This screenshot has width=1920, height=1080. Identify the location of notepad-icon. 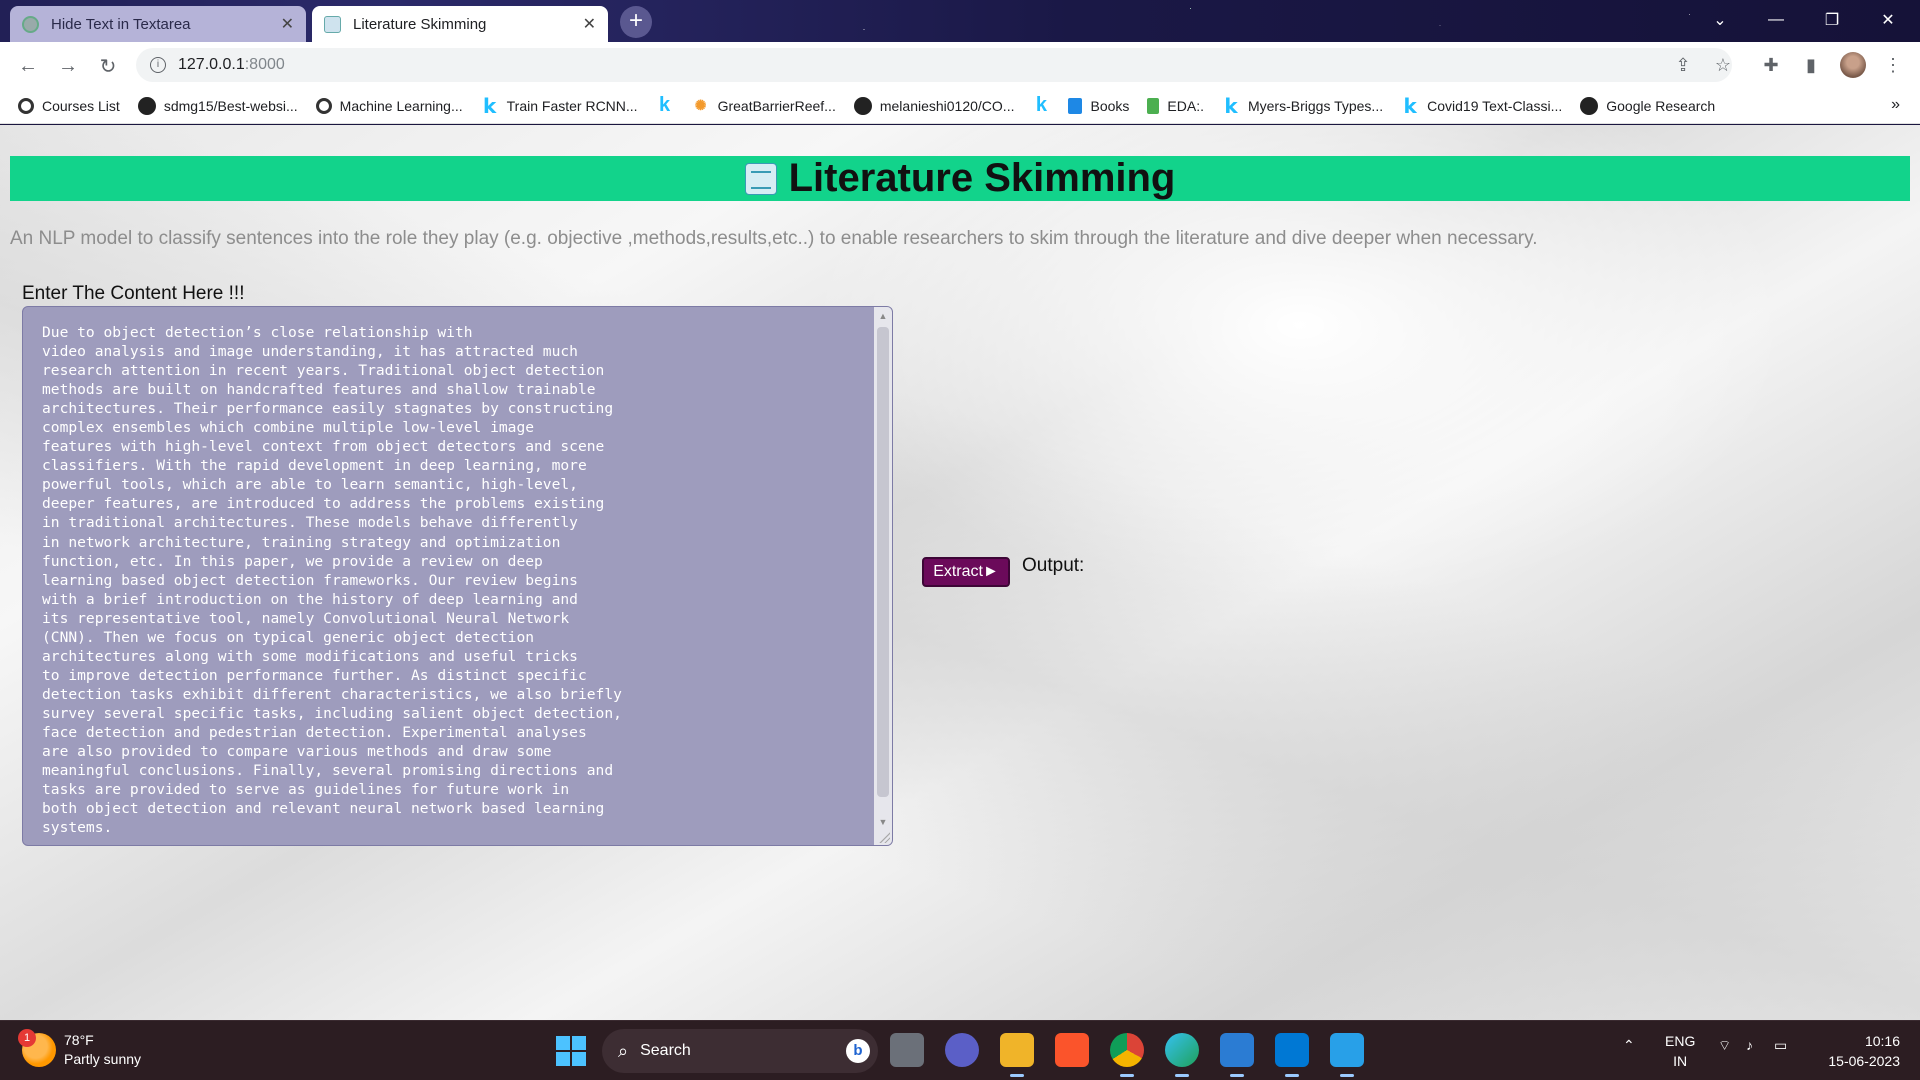
(1347, 1055).